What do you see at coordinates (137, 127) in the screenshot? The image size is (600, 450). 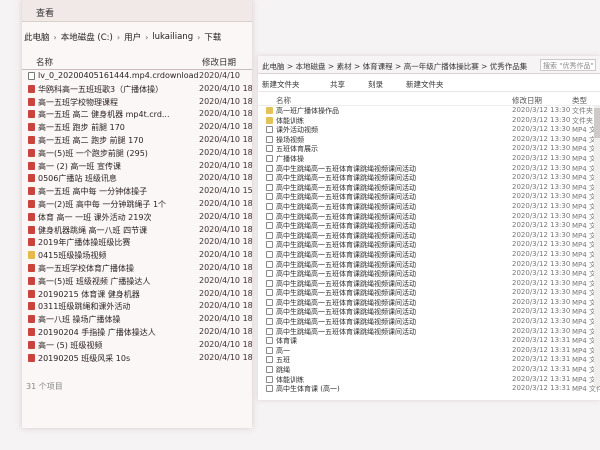 I see `file-row: 高一五班 跑步 前腿 170 2020/4/10 18:2` at bounding box center [137, 127].